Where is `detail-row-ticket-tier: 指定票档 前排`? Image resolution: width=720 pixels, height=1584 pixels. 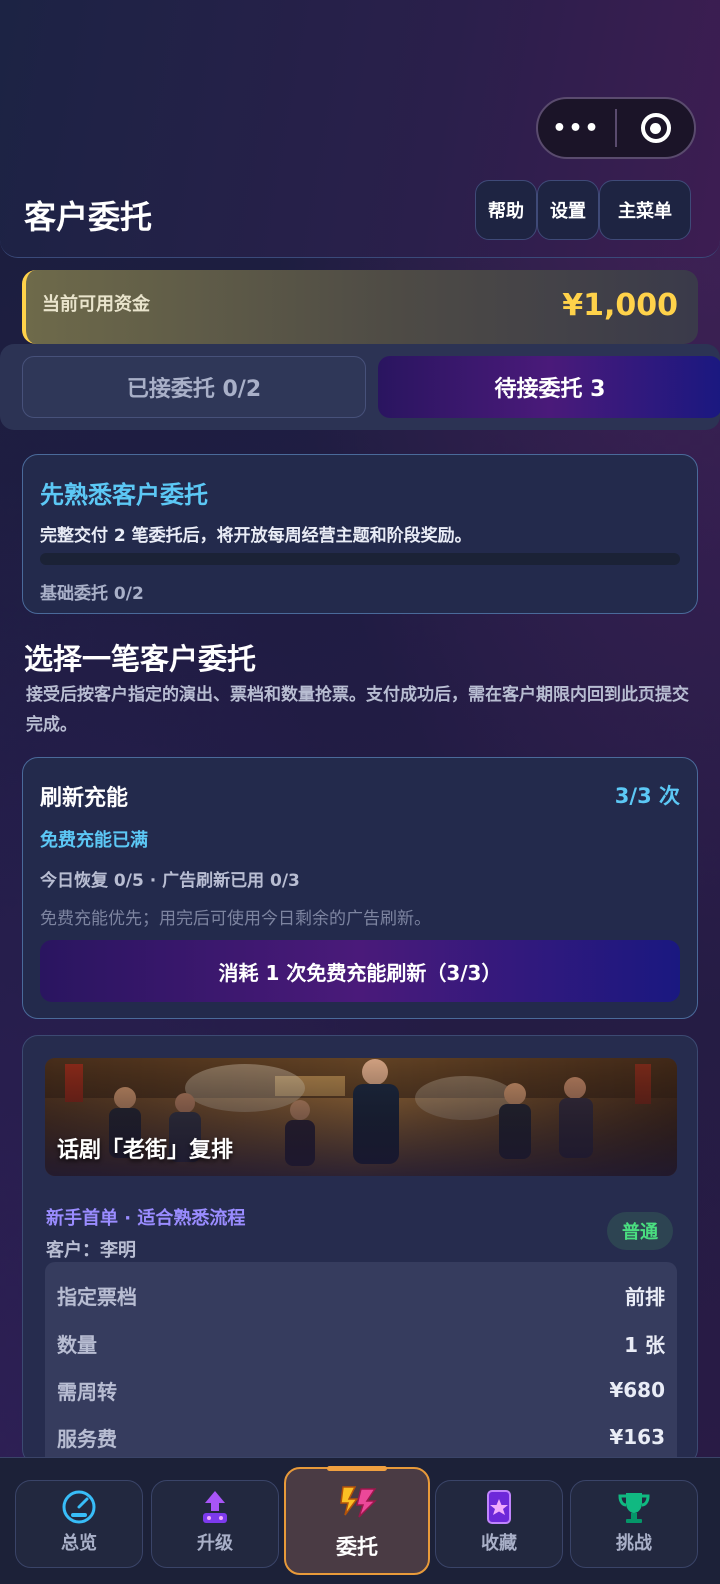
detail-row-ticket-tier: 指定票档 前排 is located at coordinates (361, 1295).